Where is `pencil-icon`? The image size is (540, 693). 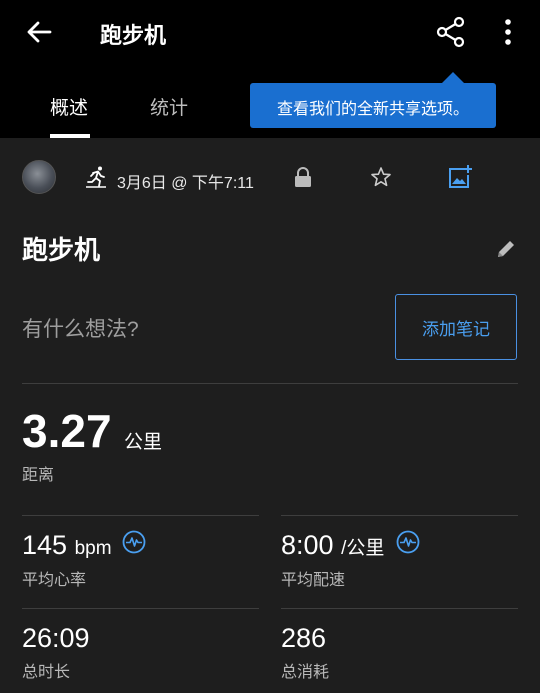 pencil-icon is located at coordinates (506, 249).